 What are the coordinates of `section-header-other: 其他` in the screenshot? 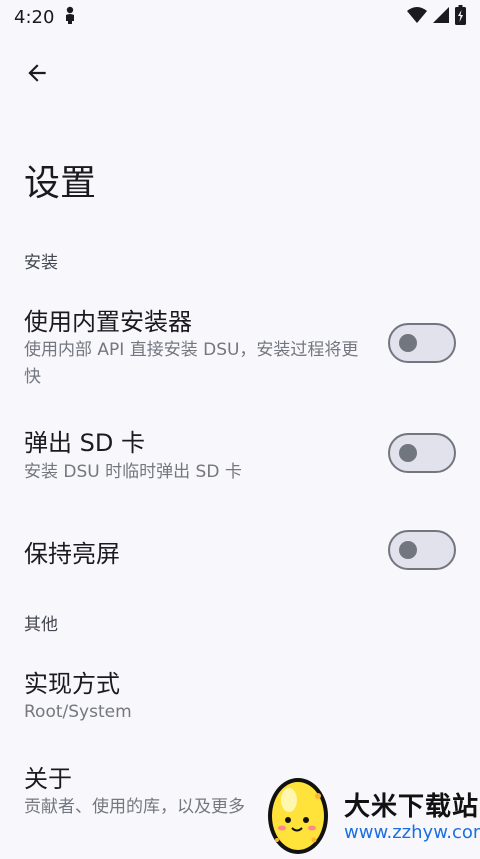 It's located at (41, 625).